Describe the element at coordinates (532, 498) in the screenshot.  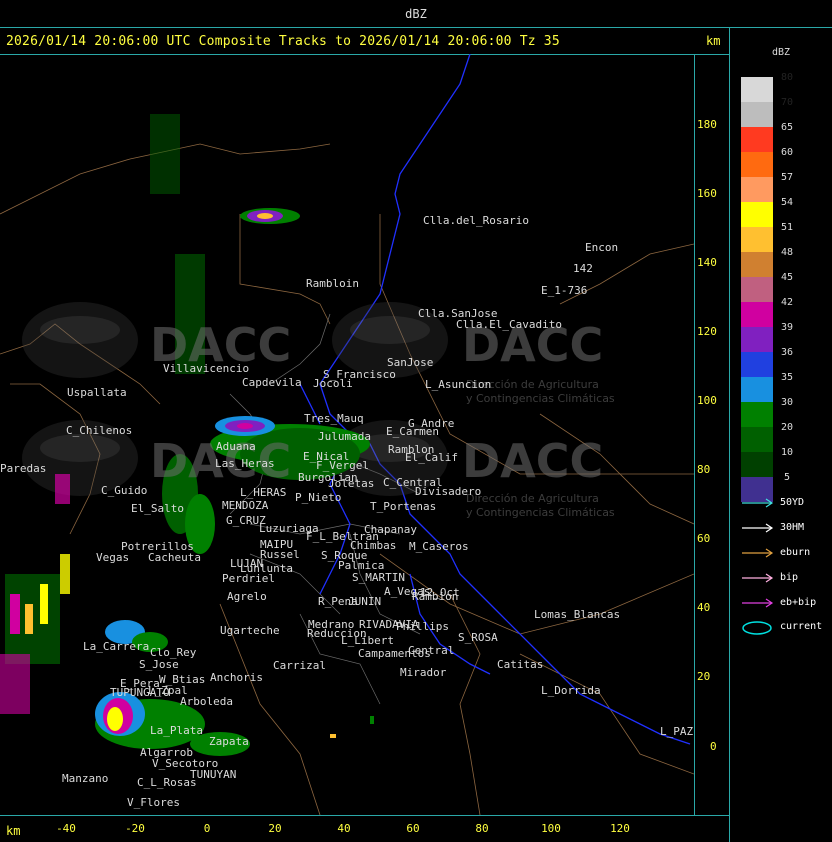
I see `watermark-line3: Dirección de Agricultura` at that location.